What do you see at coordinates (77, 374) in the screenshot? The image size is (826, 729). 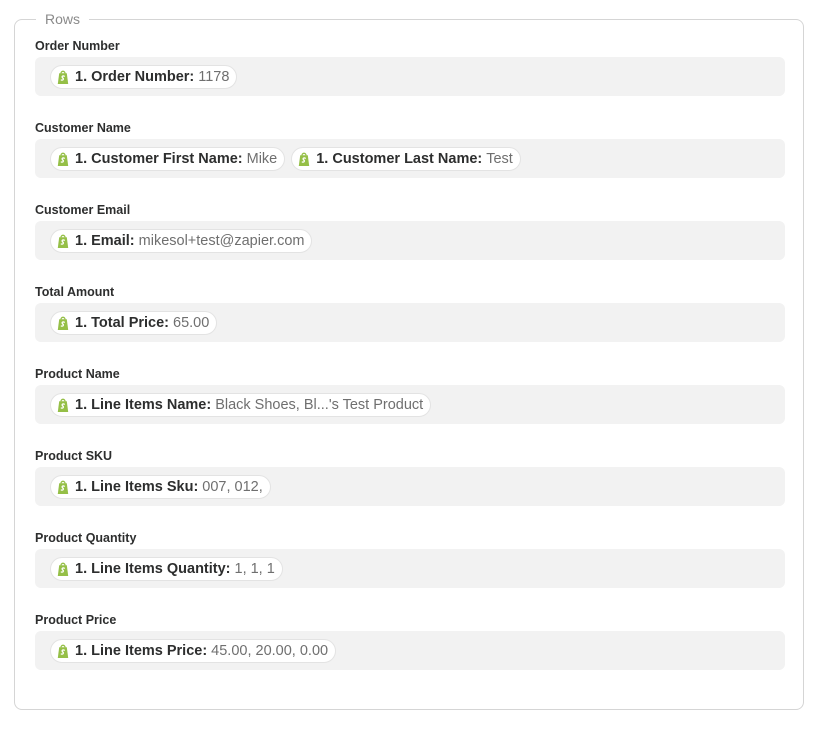 I see `field-label-product-name: Product Name` at bounding box center [77, 374].